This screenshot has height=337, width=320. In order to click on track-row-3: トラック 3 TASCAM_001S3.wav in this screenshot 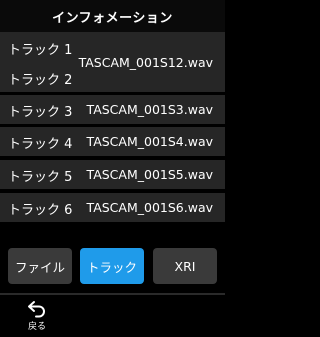, I will do `click(112, 109)`.